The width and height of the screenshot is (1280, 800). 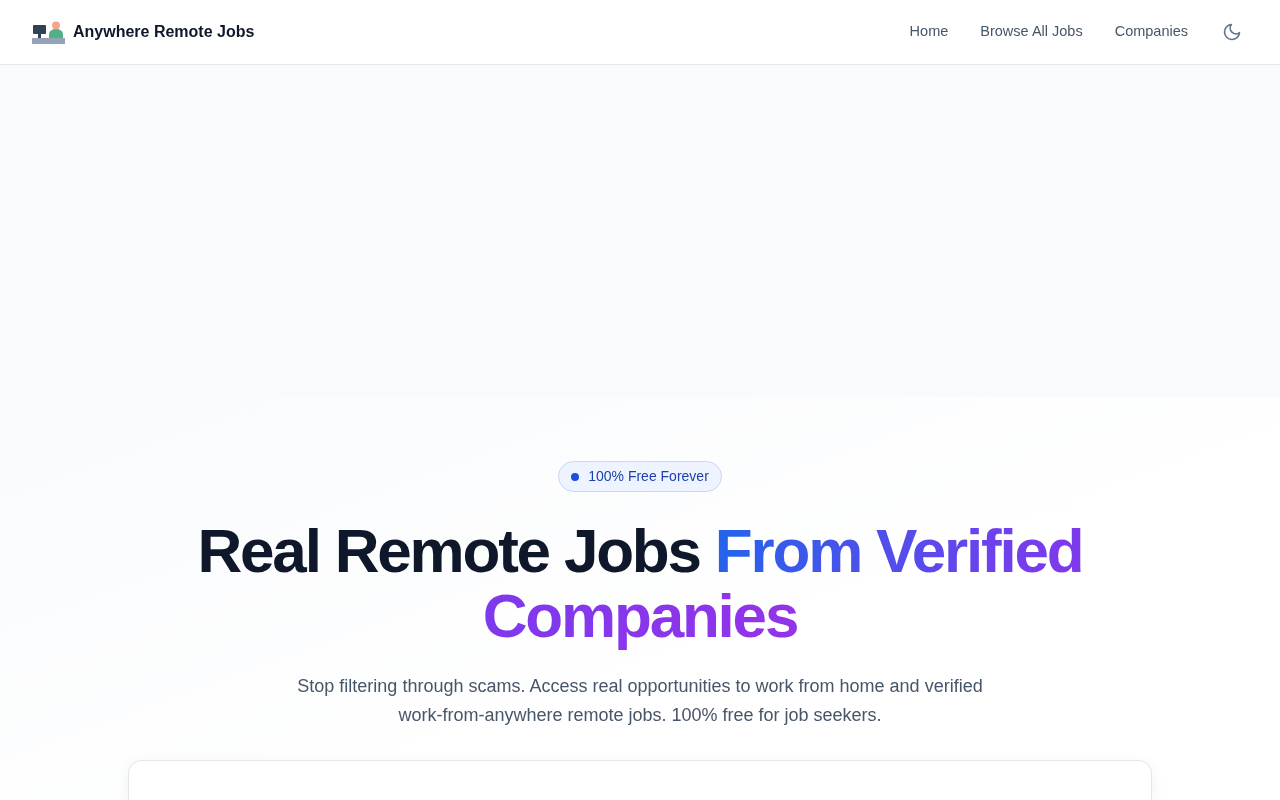 I want to click on status-dot-icon, so click(x=575, y=476).